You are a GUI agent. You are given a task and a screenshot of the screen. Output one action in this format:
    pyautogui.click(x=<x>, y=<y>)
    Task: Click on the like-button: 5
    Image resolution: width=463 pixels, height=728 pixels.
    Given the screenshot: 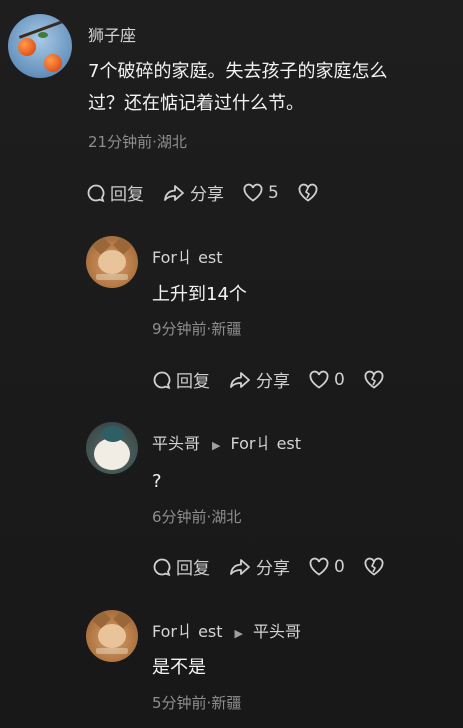 What is the action you would take?
    pyautogui.click(x=260, y=193)
    